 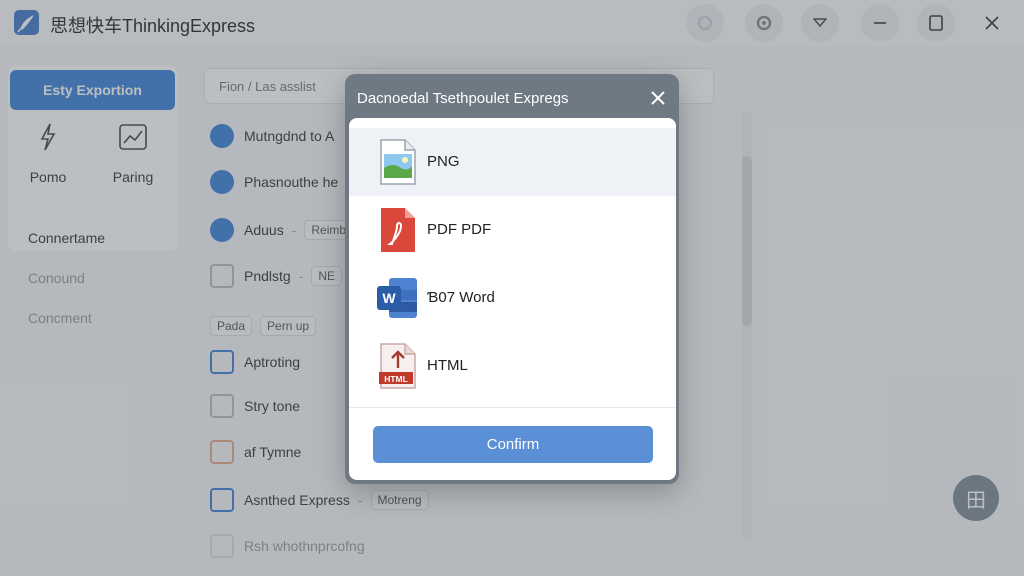 What do you see at coordinates (398, 230) in the screenshot?
I see `pdf-file-icon` at bounding box center [398, 230].